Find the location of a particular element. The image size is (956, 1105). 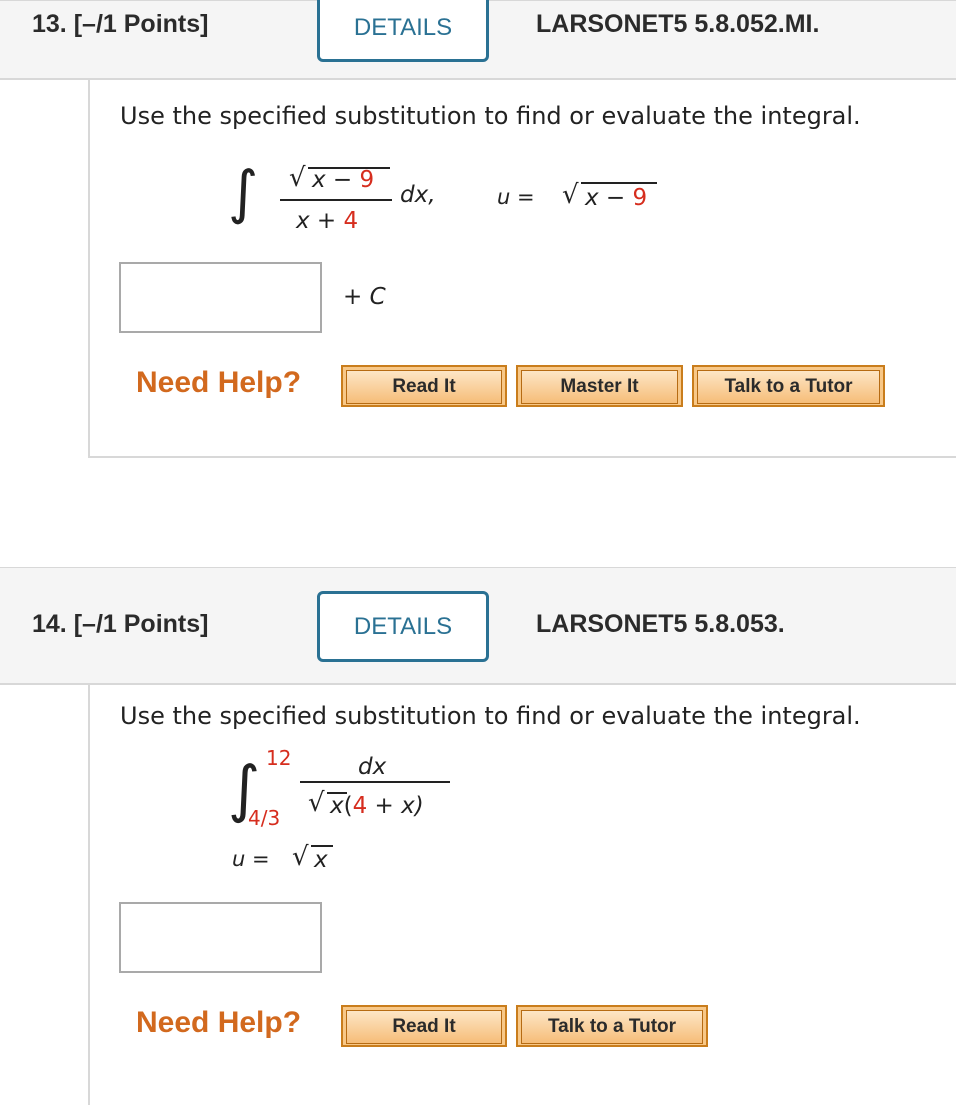

q13-details-button: DETAILS is located at coordinates (403, 31).